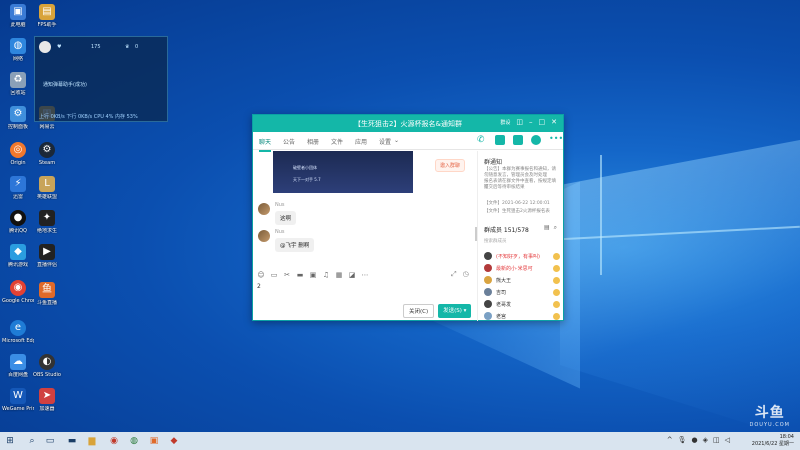 This screenshot has width=800, height=450. What do you see at coordinates (154, 441) in the screenshot?
I see `douyu-taskbar-icon: ▣` at bounding box center [154, 441].